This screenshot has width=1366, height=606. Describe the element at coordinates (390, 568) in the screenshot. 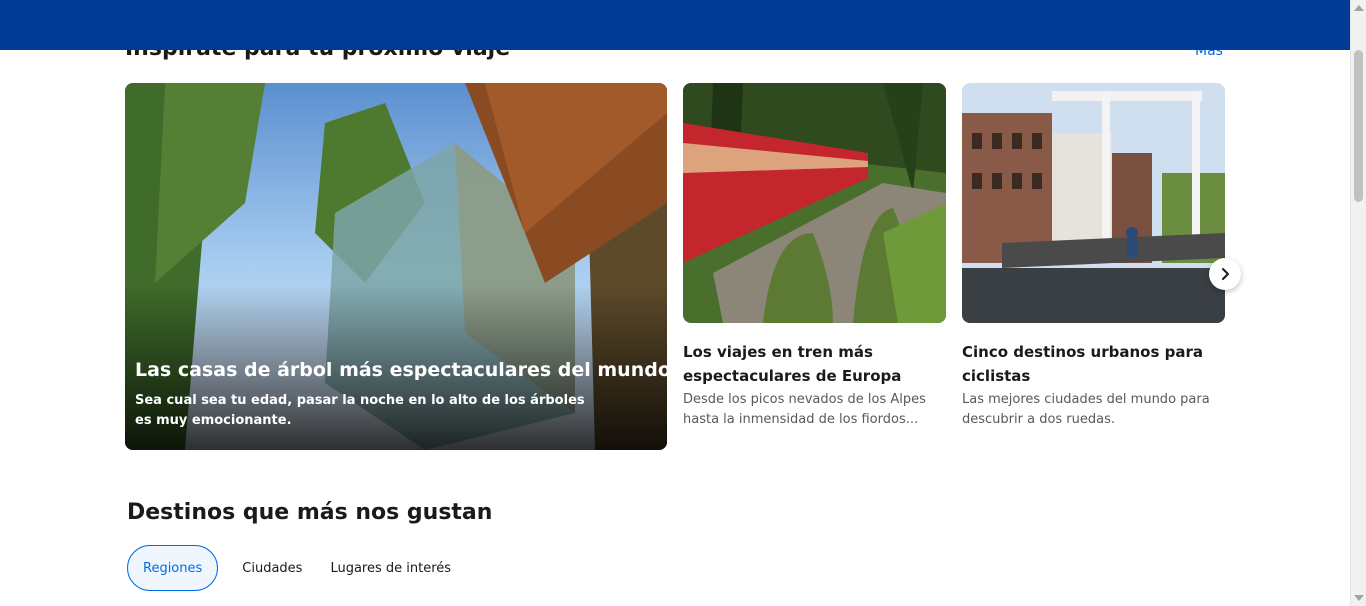

I see `tab-lugares-de-interes: Lugares de interés` at that location.